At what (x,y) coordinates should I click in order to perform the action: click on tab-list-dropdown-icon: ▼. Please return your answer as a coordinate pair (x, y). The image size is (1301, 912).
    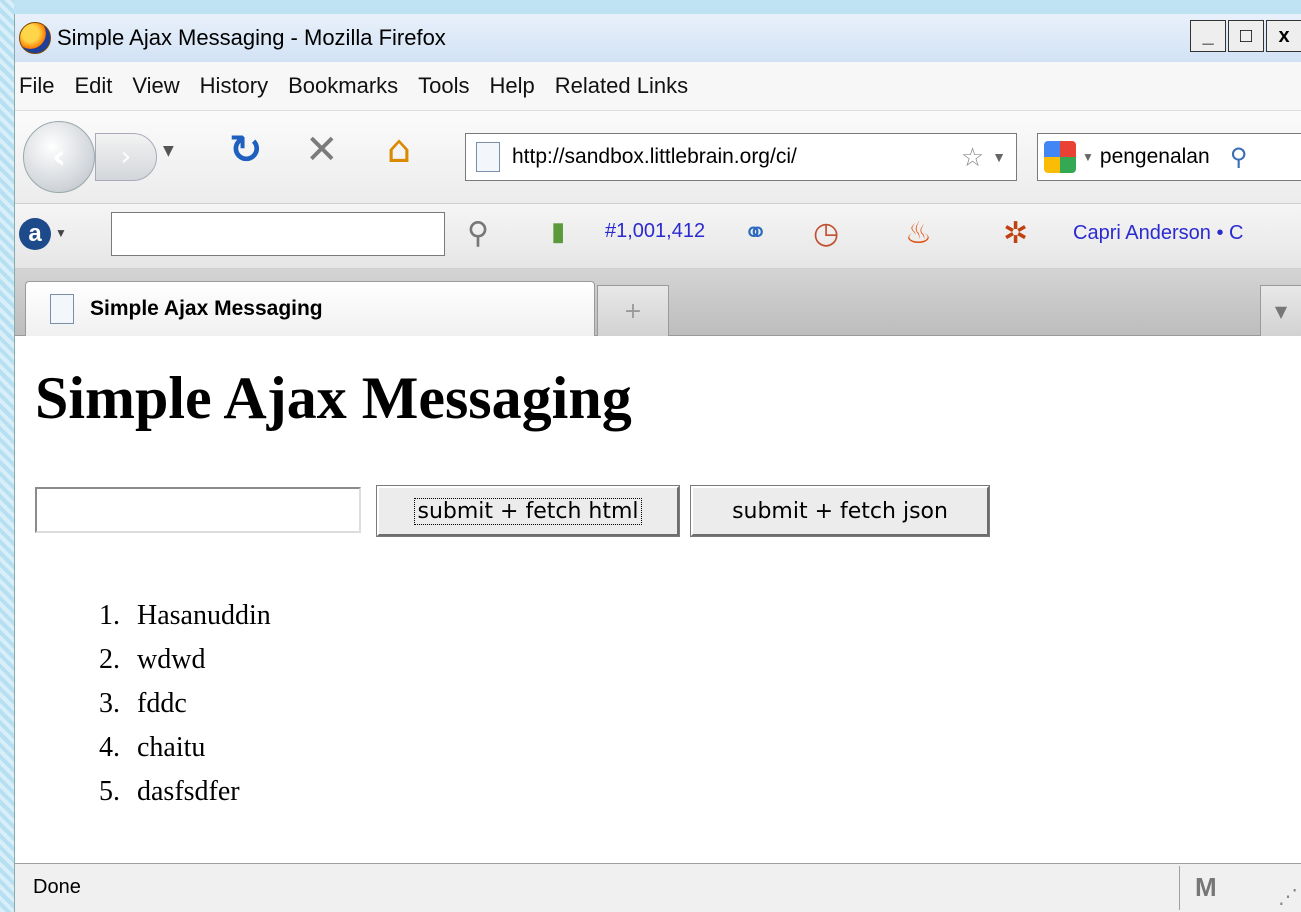
    Looking at the image, I should click on (1280, 310).